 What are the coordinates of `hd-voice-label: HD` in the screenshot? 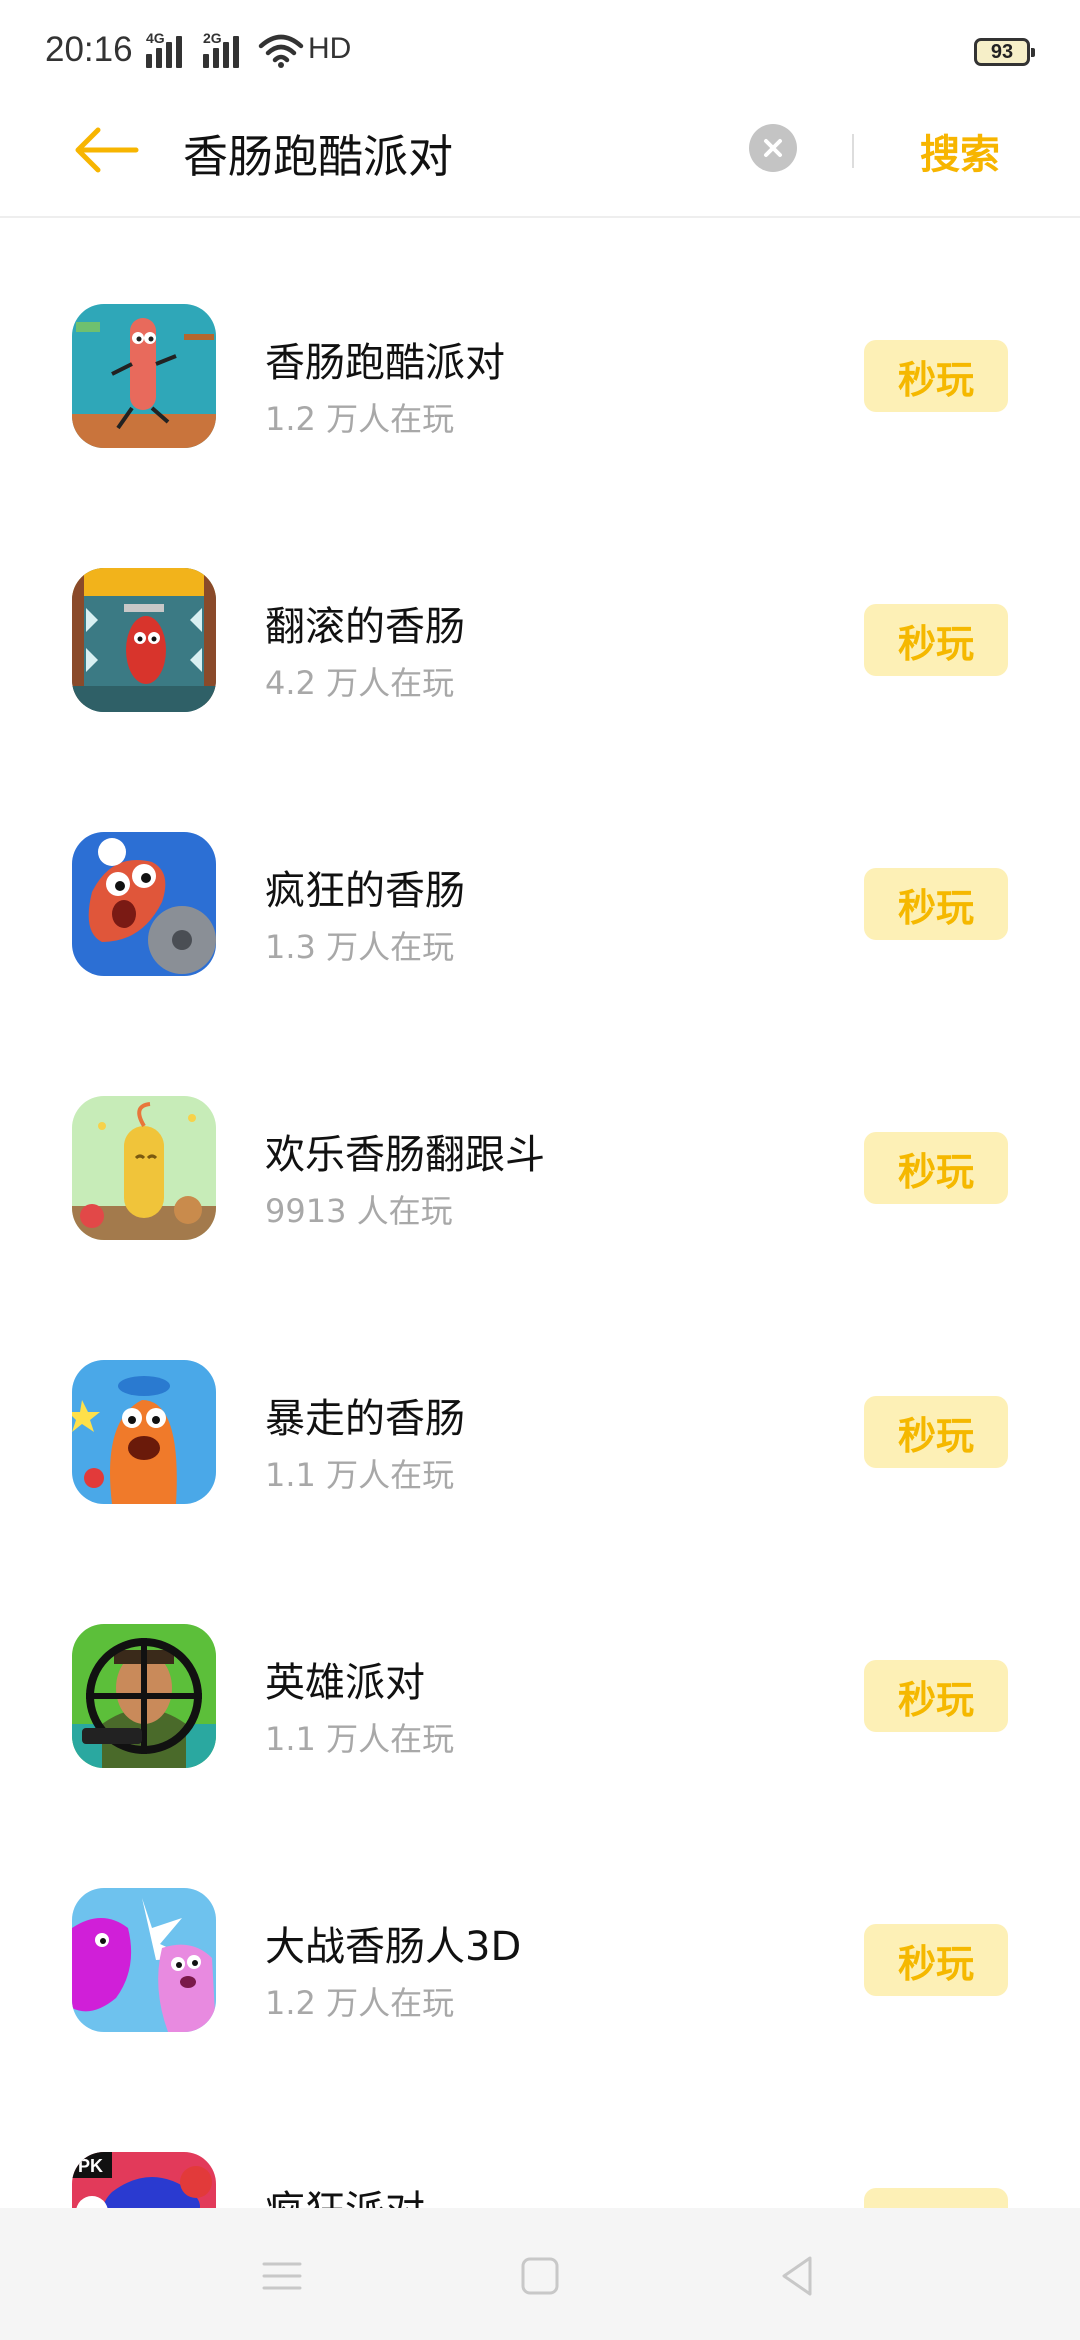 It's located at (330, 48).